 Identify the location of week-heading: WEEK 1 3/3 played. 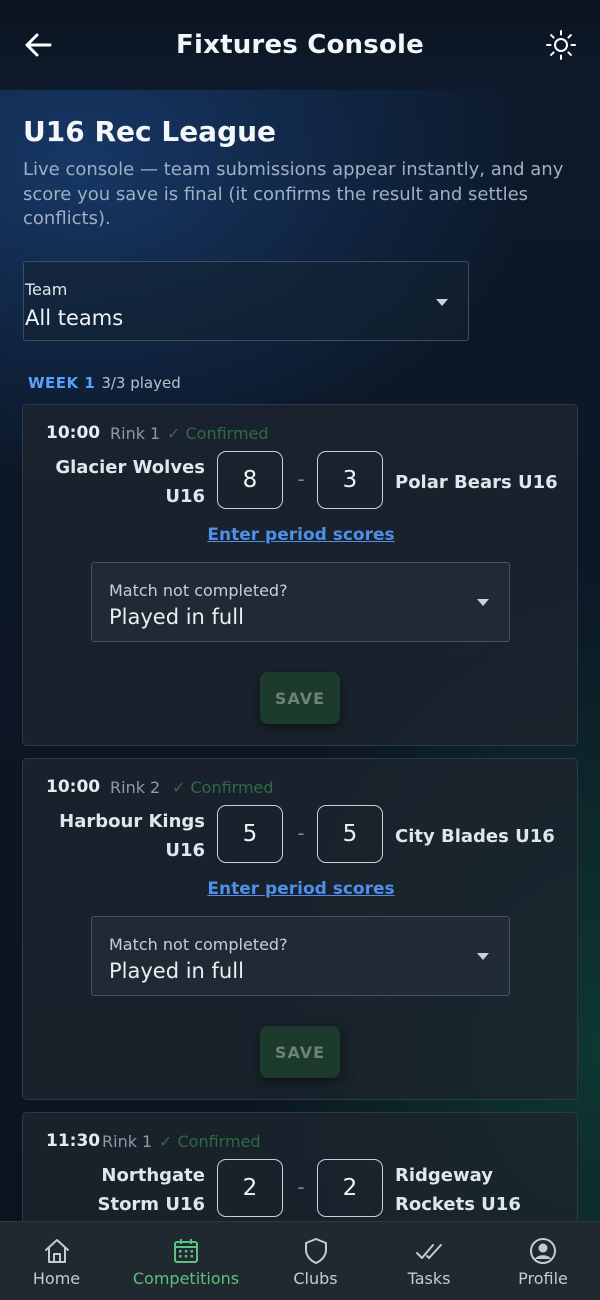
(104, 383).